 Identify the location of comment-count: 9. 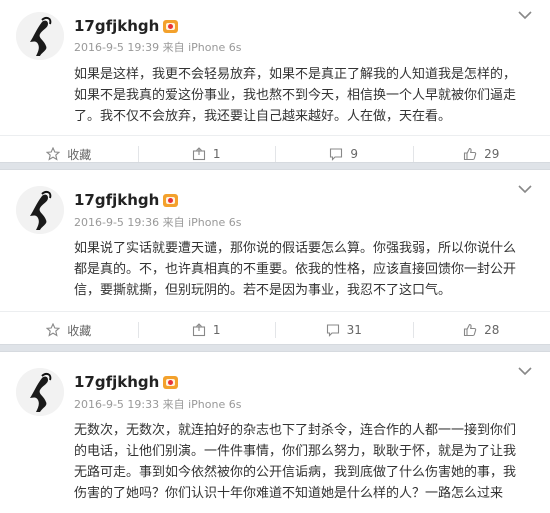
(354, 154).